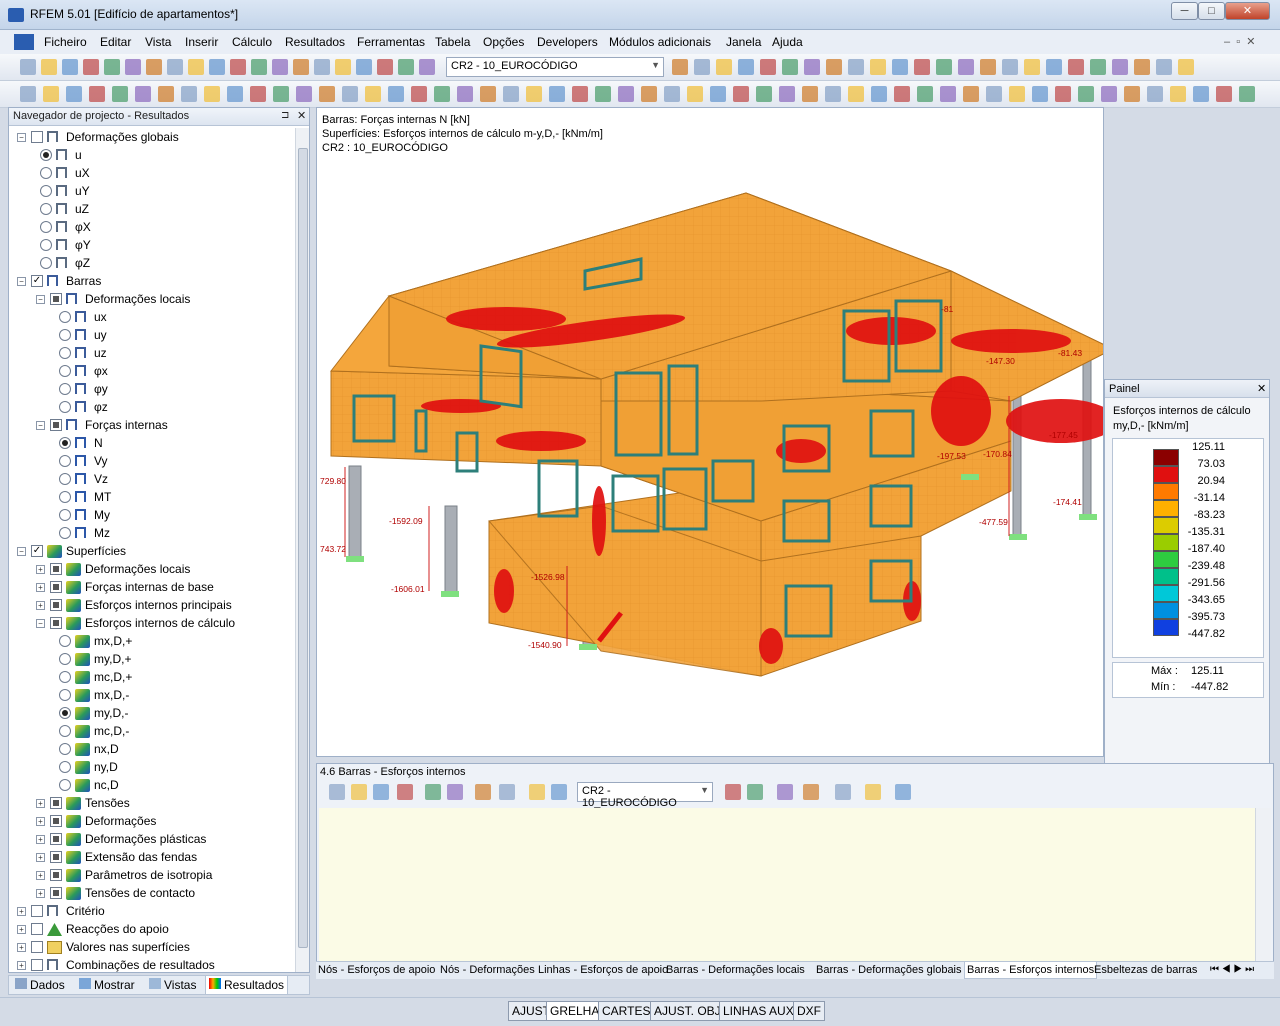 This screenshot has width=1280, height=1026. What do you see at coordinates (152, 605) in the screenshot?
I see `tree-item: + Esforços internos principais` at bounding box center [152, 605].